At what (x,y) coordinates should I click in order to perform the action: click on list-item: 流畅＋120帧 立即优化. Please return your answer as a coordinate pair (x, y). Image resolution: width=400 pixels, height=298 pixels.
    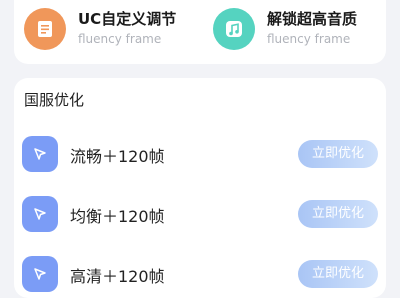
    Looking at the image, I should click on (200, 154).